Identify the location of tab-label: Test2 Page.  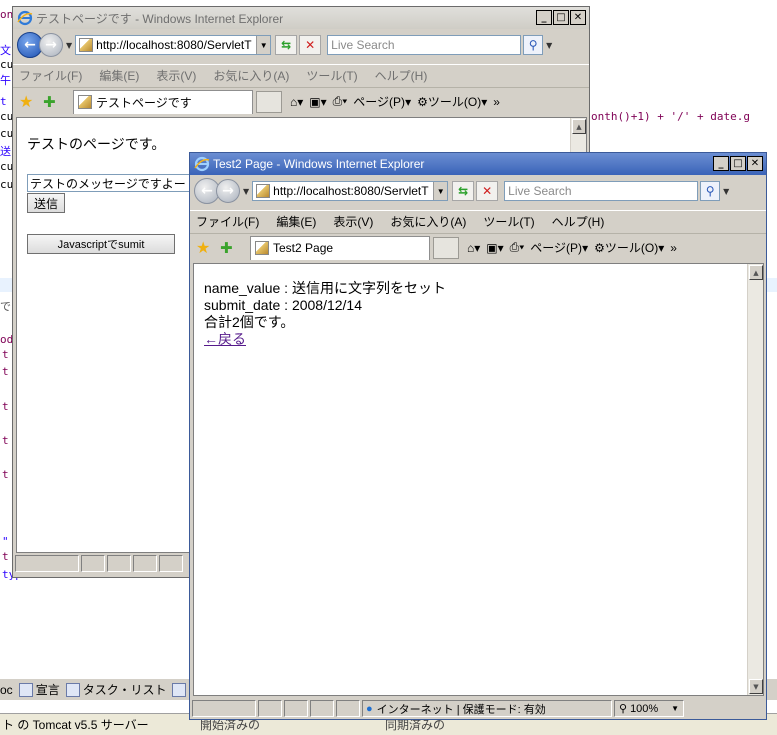
(303, 248).